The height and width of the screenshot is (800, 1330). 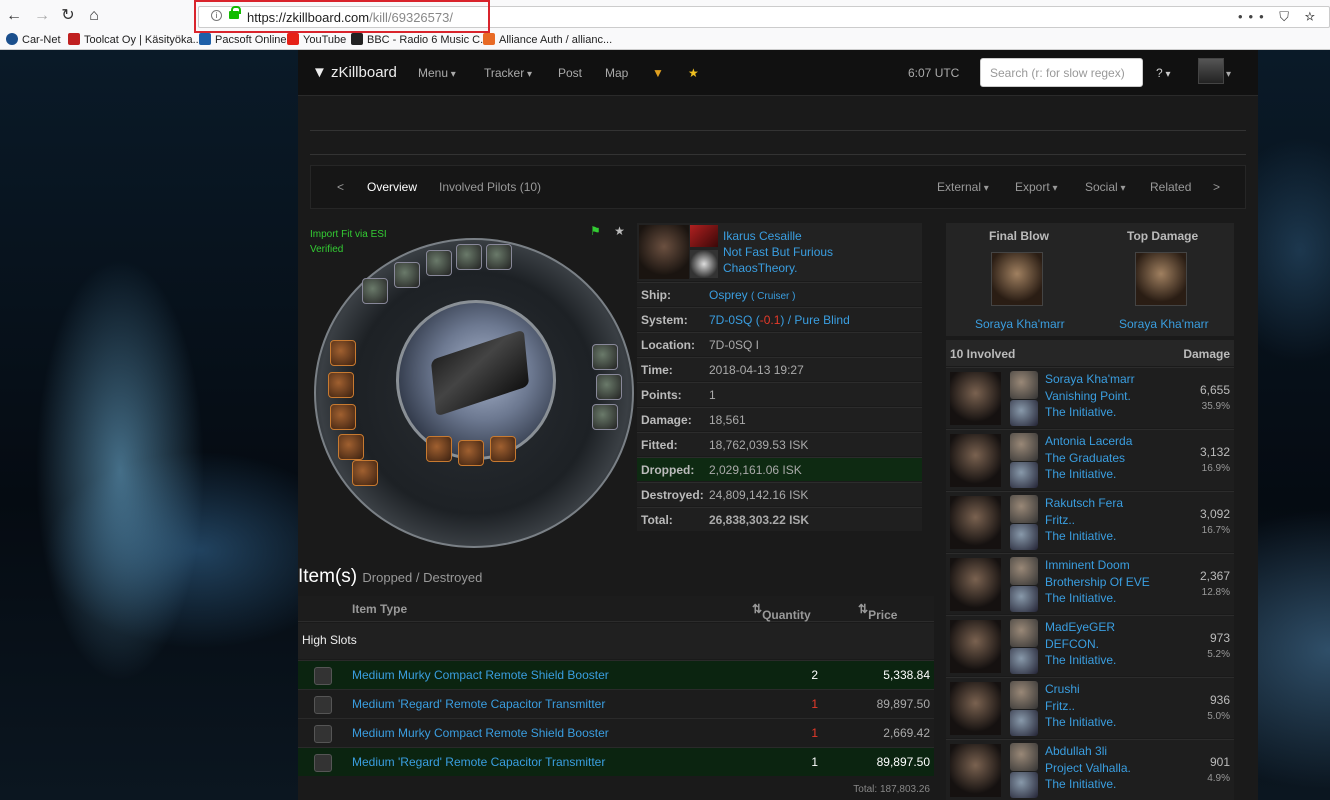 I want to click on megaphone-icon: ⚑, so click(x=595, y=231).